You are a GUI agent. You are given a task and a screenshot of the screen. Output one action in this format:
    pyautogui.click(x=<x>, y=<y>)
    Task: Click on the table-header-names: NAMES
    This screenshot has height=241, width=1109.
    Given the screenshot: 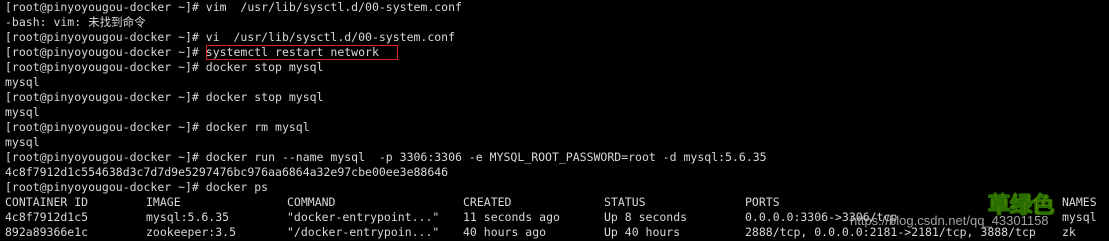 What is the action you would take?
    pyautogui.click(x=1079, y=202)
    